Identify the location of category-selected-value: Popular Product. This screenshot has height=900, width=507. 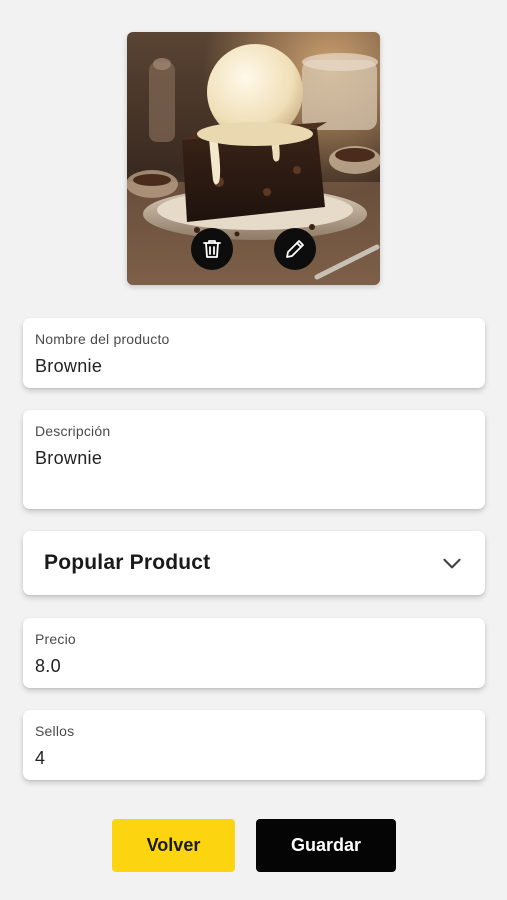
(127, 562).